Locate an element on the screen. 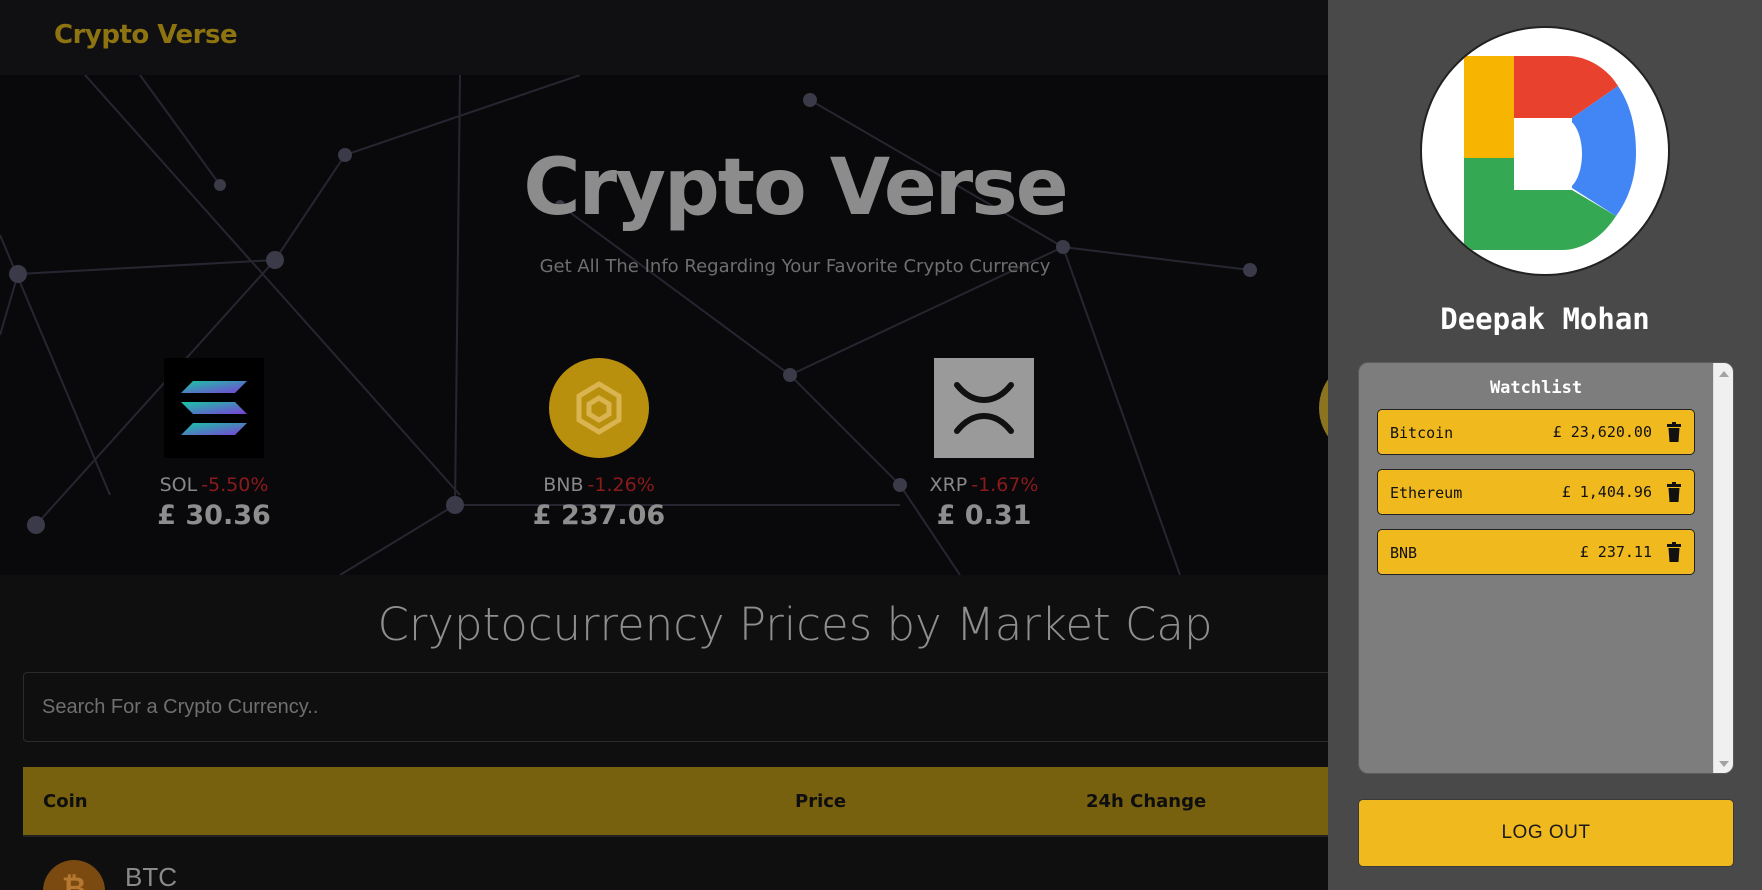  coin-price: £ 237.06 is located at coordinates (599, 515).